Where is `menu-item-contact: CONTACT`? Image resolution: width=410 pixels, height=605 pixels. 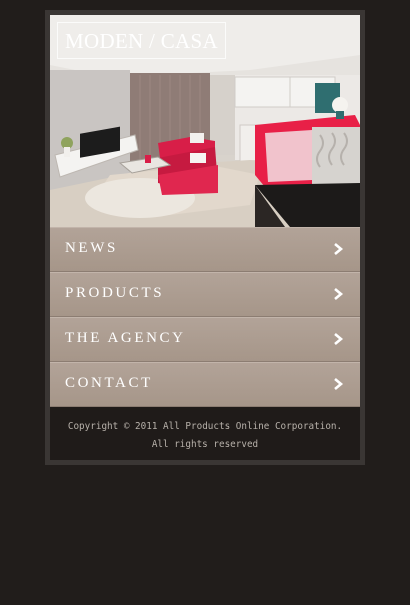 menu-item-contact: CONTACT is located at coordinates (205, 384).